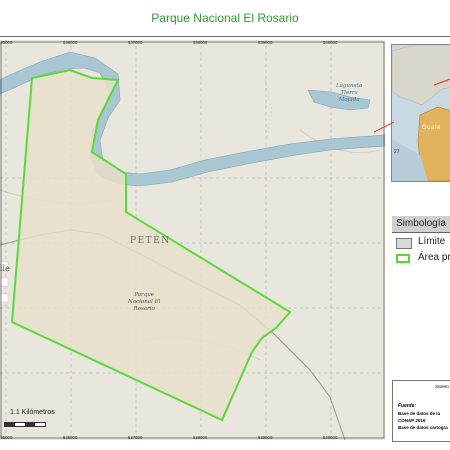 The width and height of the screenshot is (450, 450). I want to click on legend: Simbología Límite Área pr, so click(421, 243).